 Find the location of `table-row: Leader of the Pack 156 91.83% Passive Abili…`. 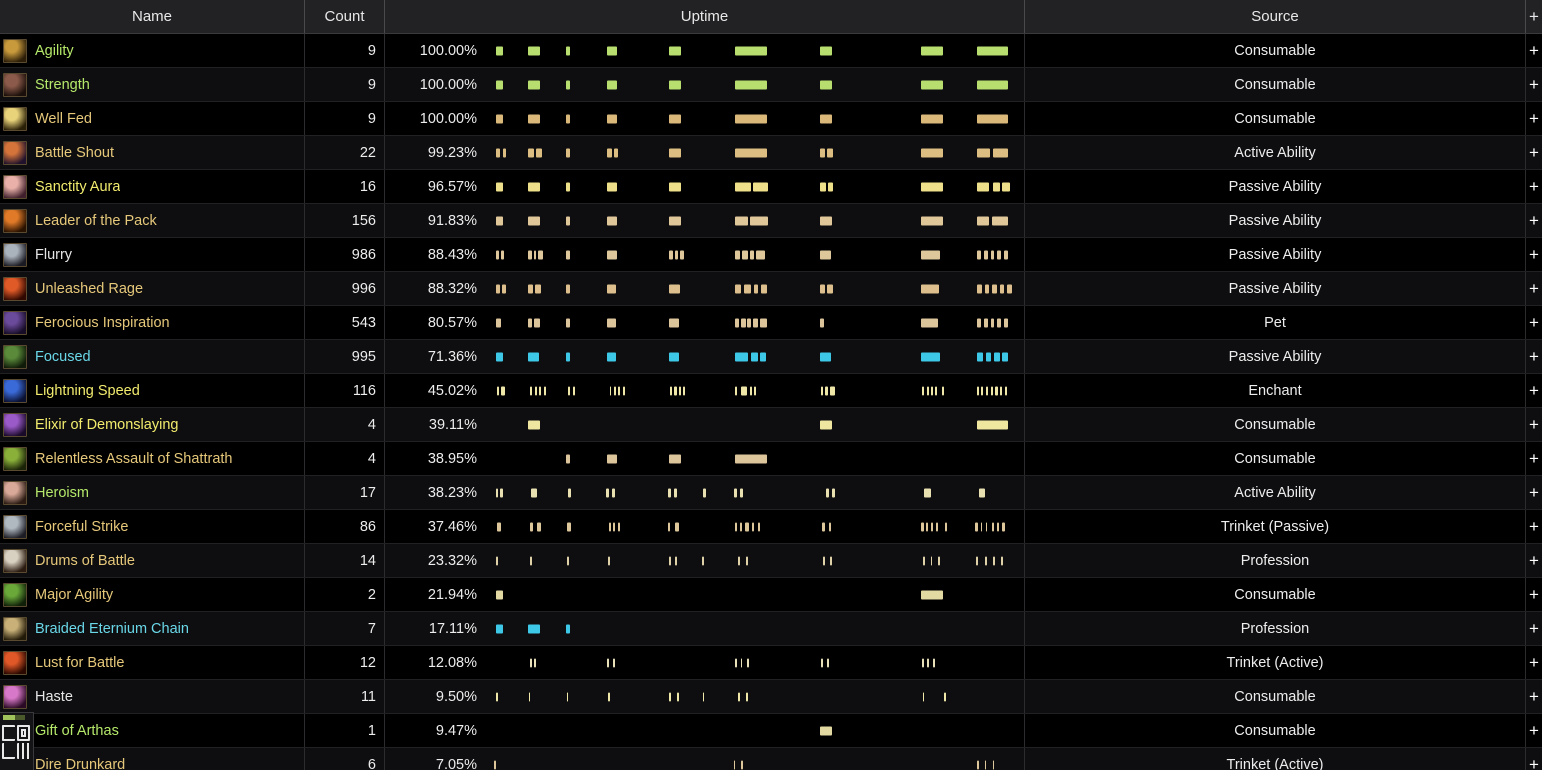

table-row: Leader of the Pack 156 91.83% Passive Abili… is located at coordinates (771, 221).